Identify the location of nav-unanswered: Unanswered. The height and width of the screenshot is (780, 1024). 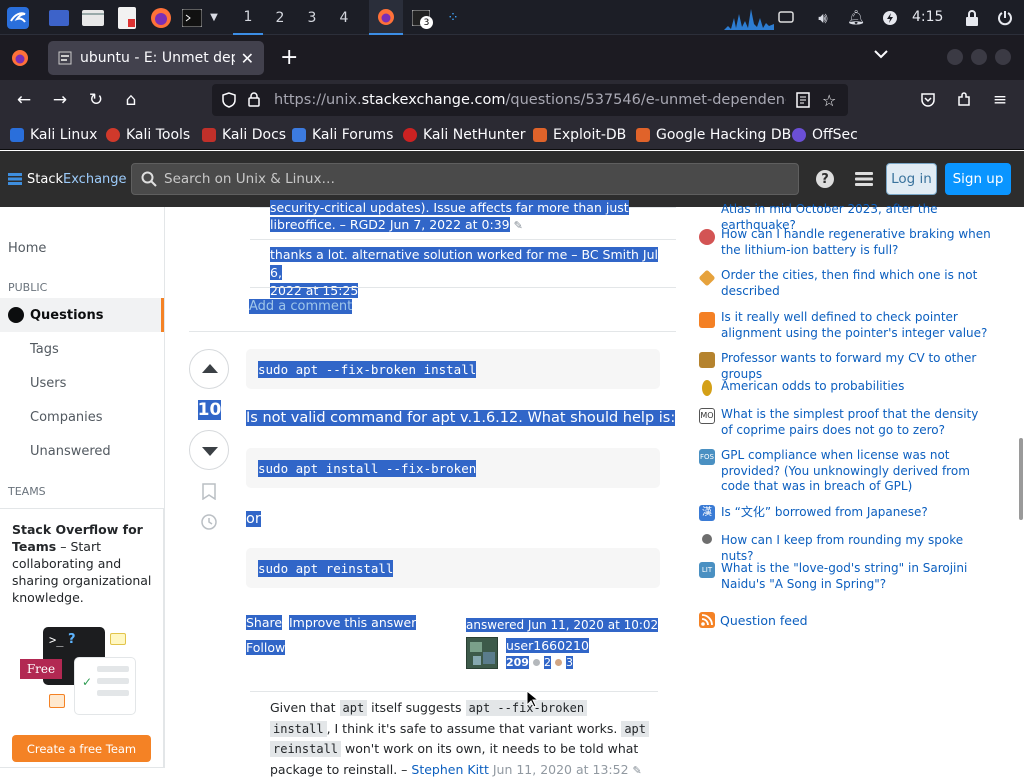
(82, 451).